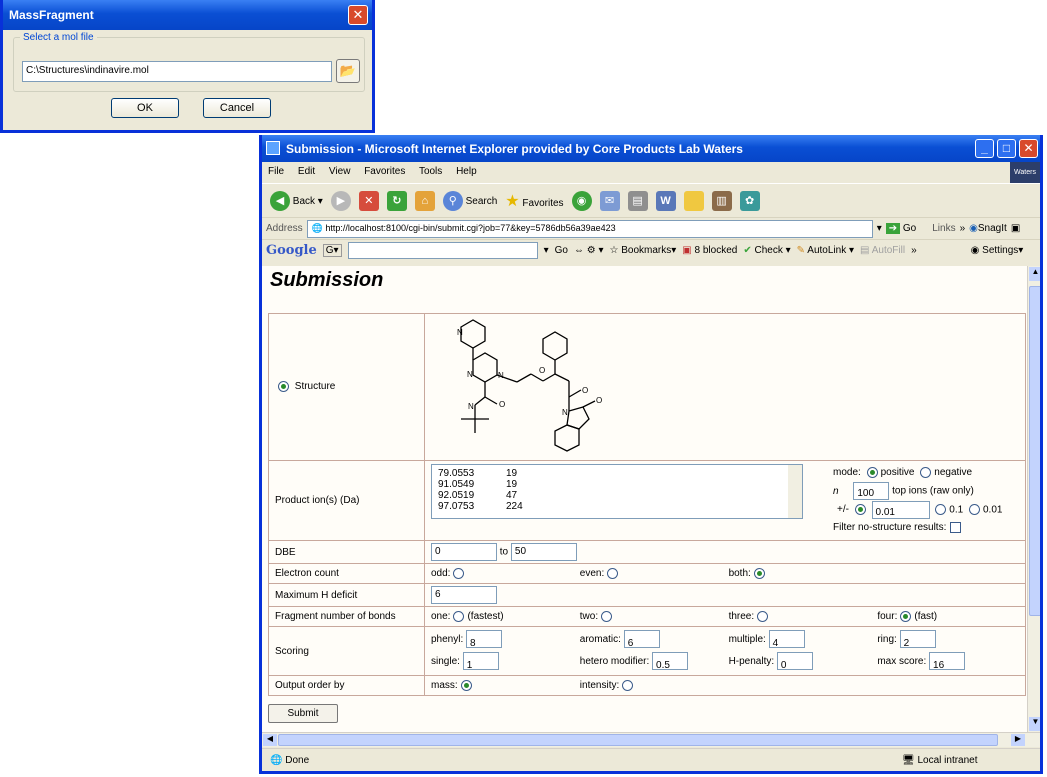 The width and height of the screenshot is (1047, 777). What do you see at coordinates (459, 616) in the screenshot?
I see `one-radio` at bounding box center [459, 616].